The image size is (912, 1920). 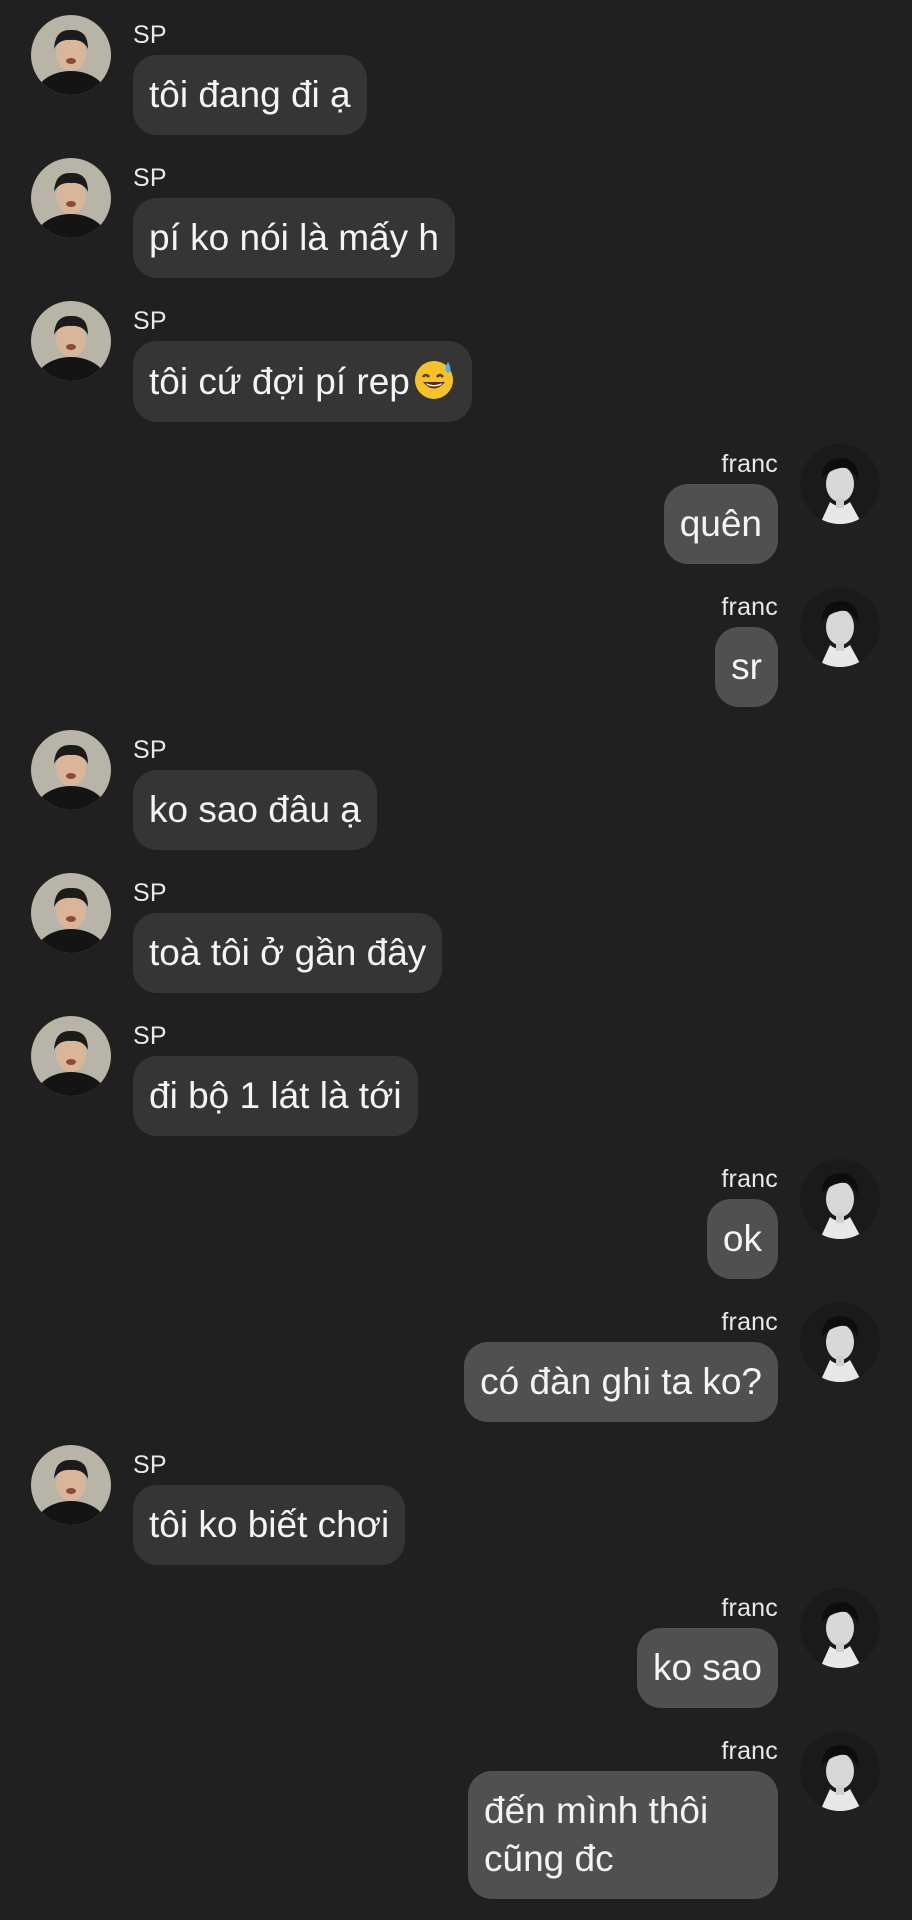 What do you see at coordinates (269, 1525) in the screenshot?
I see `message-bubble: tôi ko biết chơi` at bounding box center [269, 1525].